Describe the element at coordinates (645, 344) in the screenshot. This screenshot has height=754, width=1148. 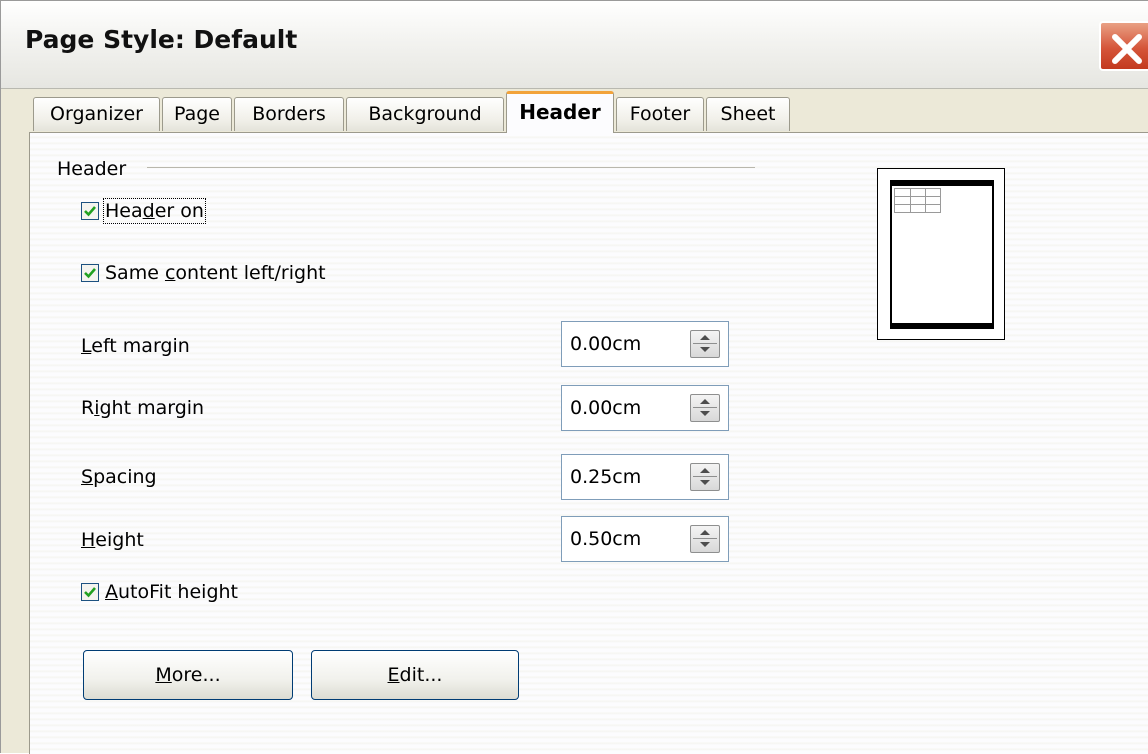
I see `left-margin-spinner: 0.00cm` at that location.